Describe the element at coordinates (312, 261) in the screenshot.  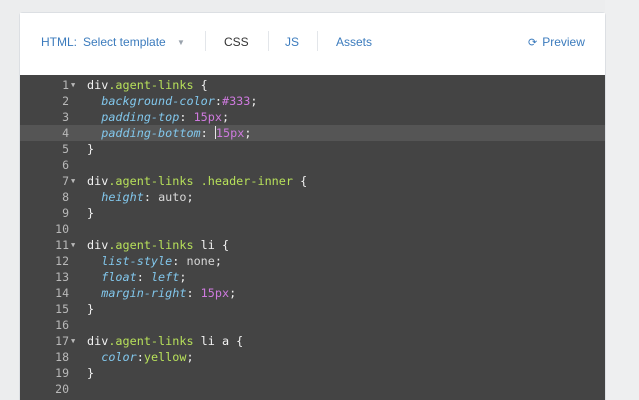
I see `code-line: 12 list-style: none;` at that location.